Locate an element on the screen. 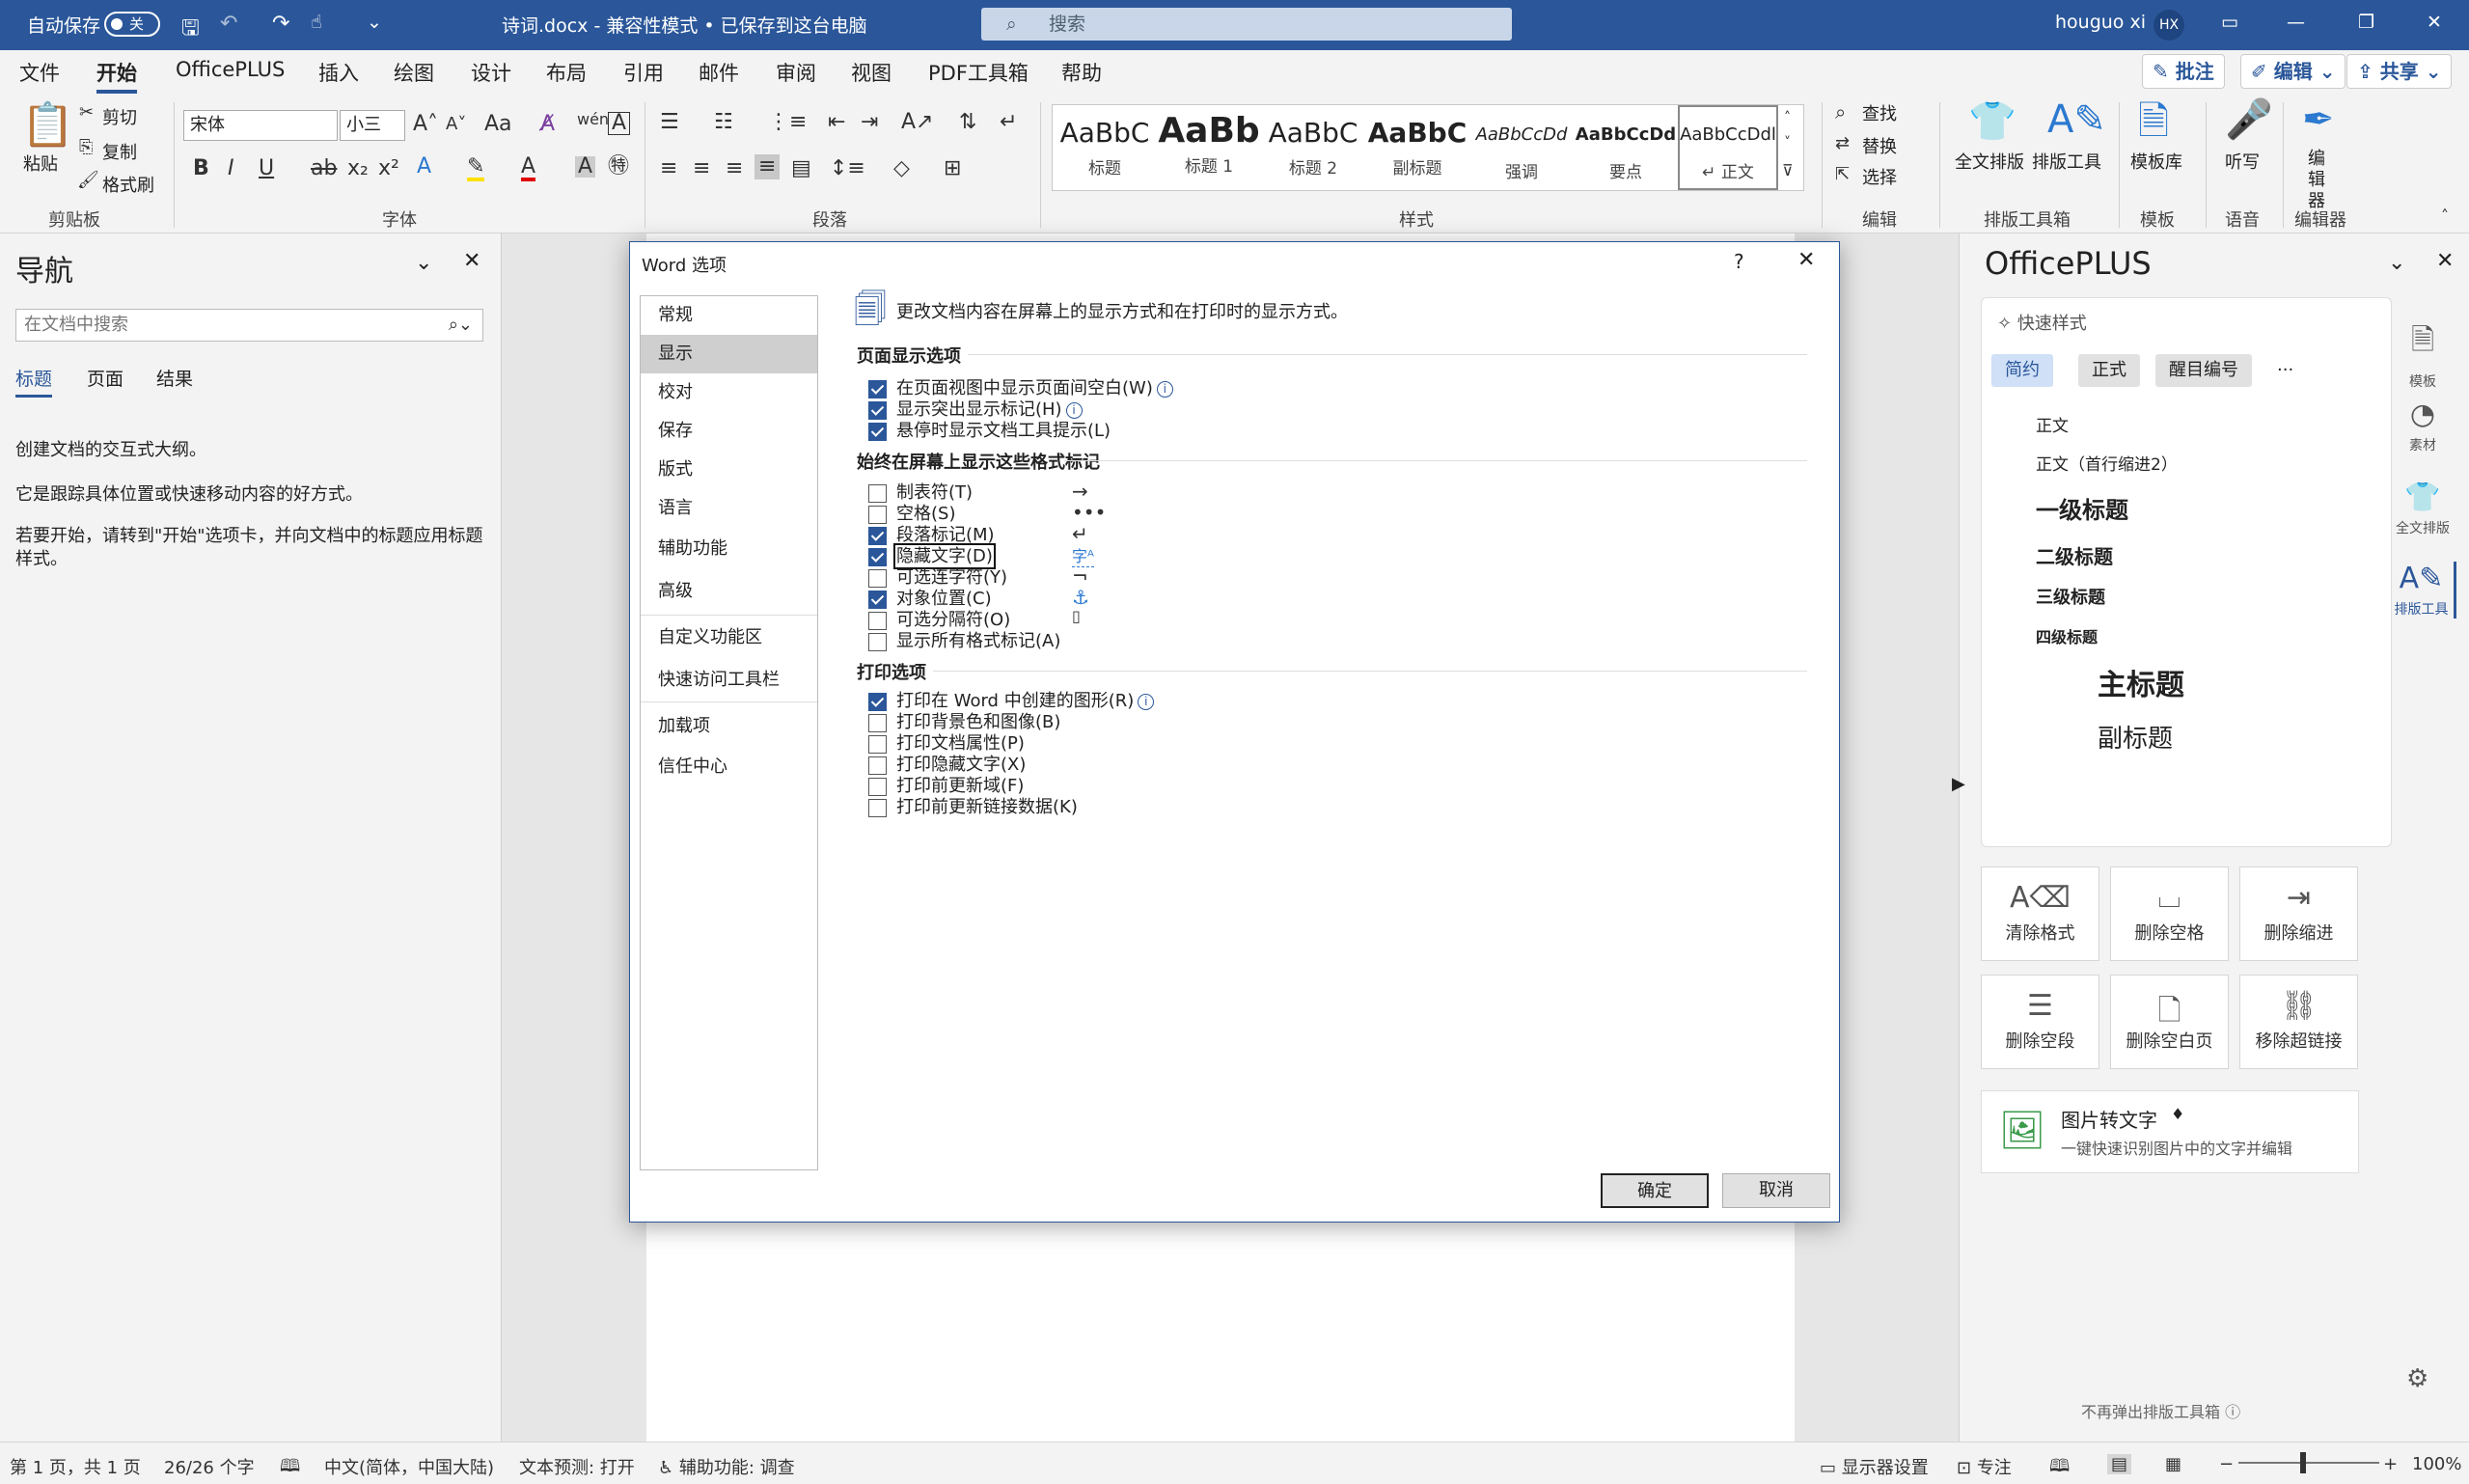 This screenshot has width=2469, height=1484. category-save: 保存 is located at coordinates (729, 431).